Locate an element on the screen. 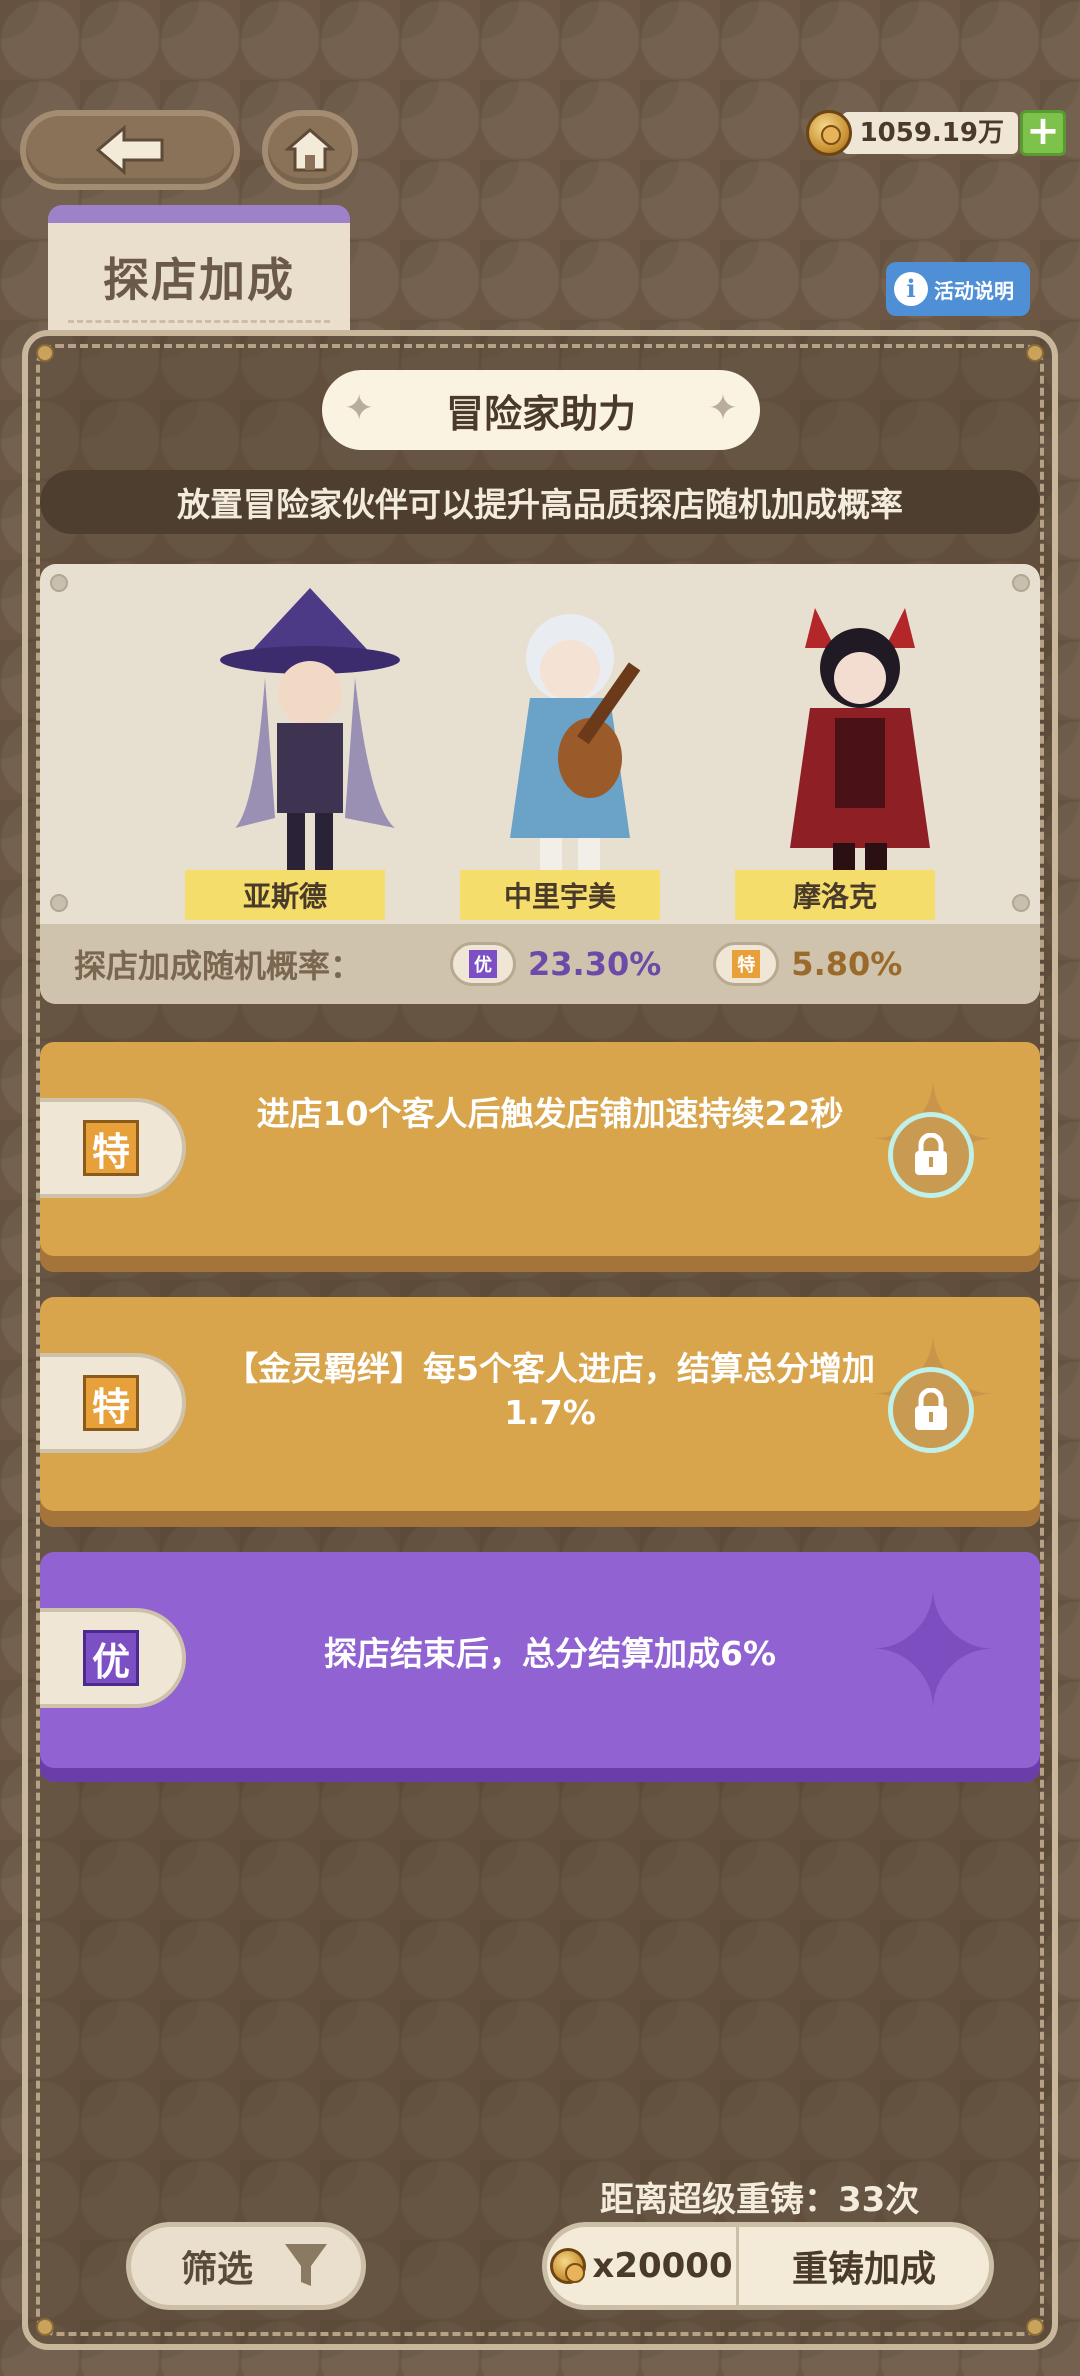 This screenshot has width=1080, height=2376. reforge-cost: x20000 is located at coordinates (643, 2266).